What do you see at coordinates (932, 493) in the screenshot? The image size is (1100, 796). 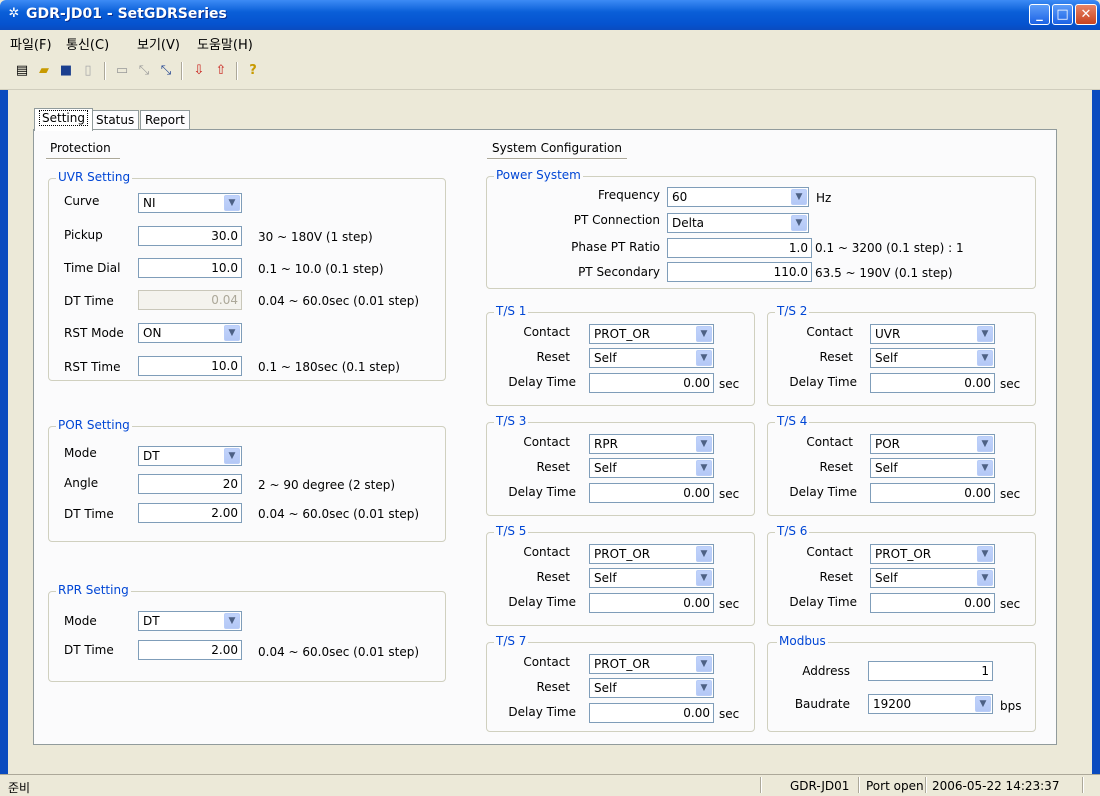 I see `ts4-delay-input: 0.00` at bounding box center [932, 493].